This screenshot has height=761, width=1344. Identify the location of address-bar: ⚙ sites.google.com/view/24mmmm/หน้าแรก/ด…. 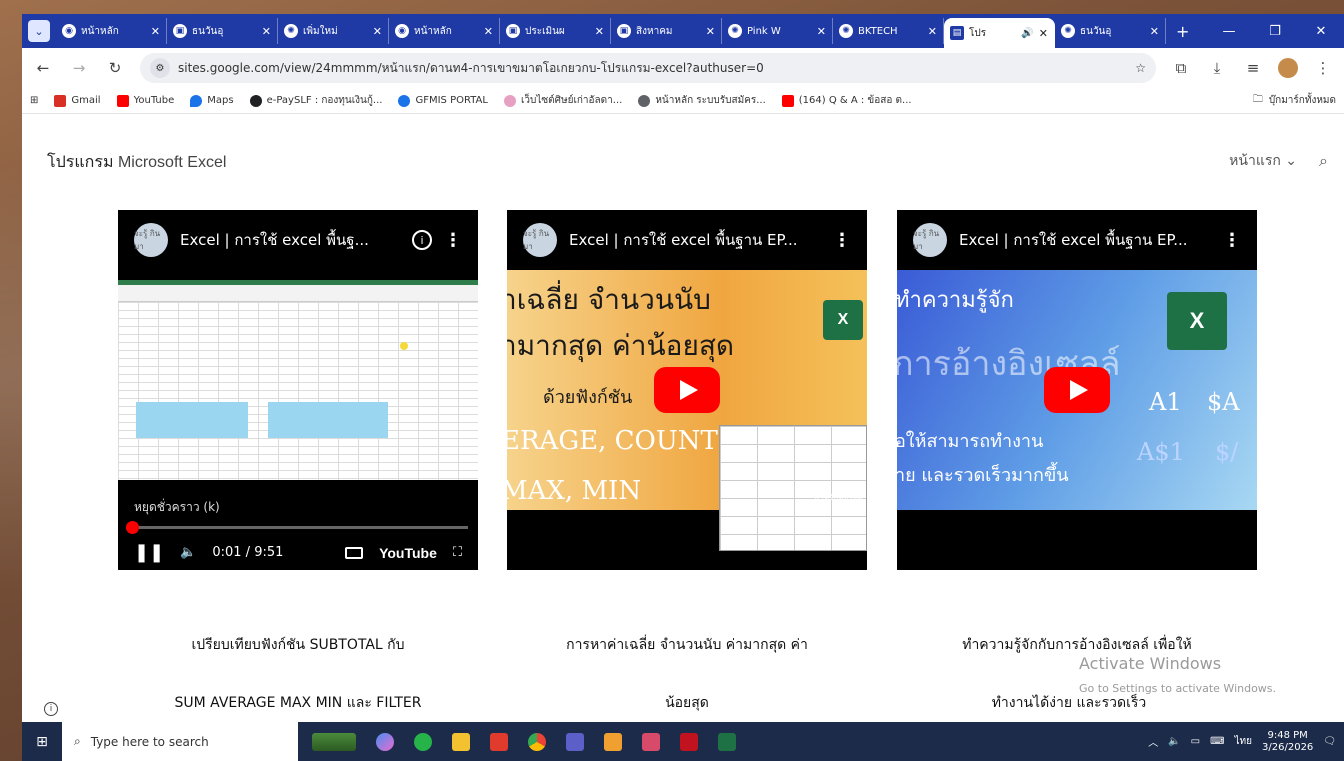
(648, 68).